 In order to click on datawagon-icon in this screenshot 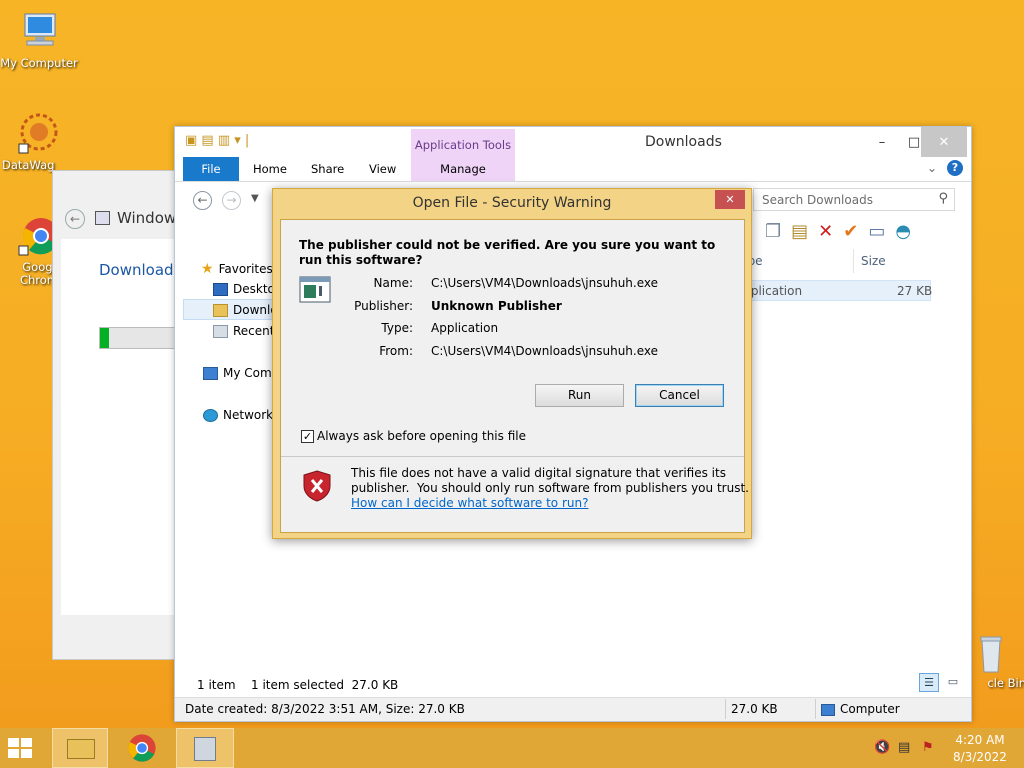, I will do `click(38, 133)`.